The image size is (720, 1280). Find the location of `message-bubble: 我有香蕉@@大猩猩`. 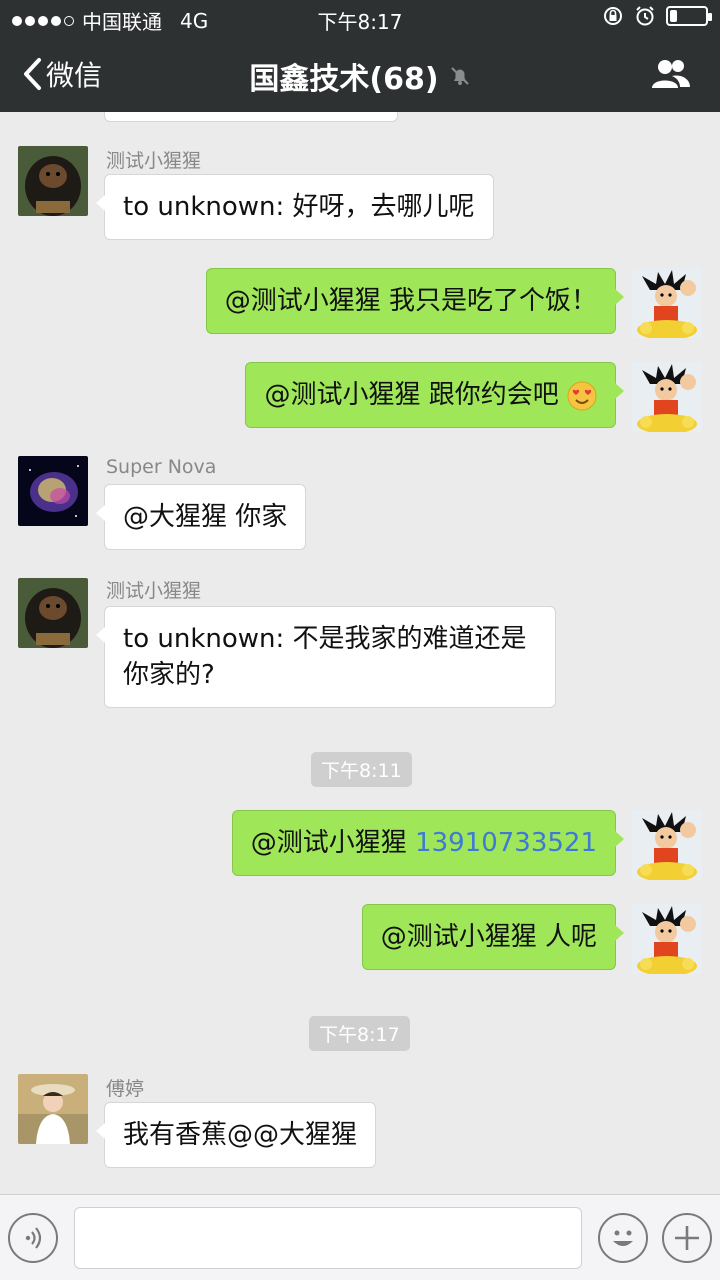

message-bubble: 我有香蕉@@大猩猩 is located at coordinates (236, 1135).